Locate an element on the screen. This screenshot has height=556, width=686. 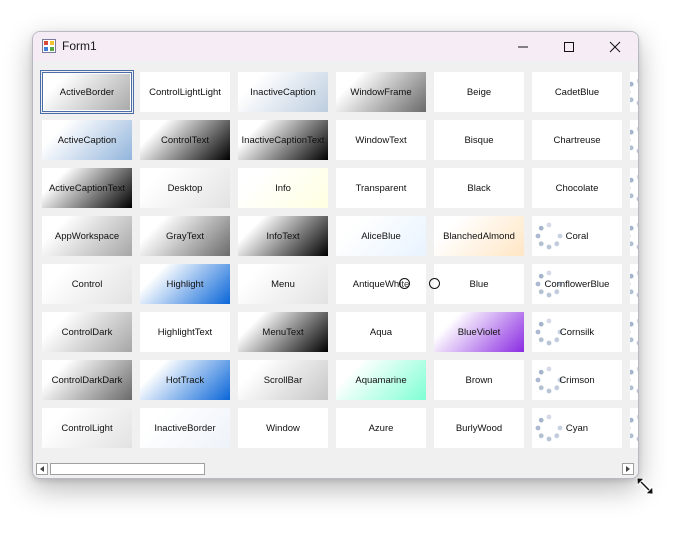
color-tile: Info is located at coordinates (283, 188).